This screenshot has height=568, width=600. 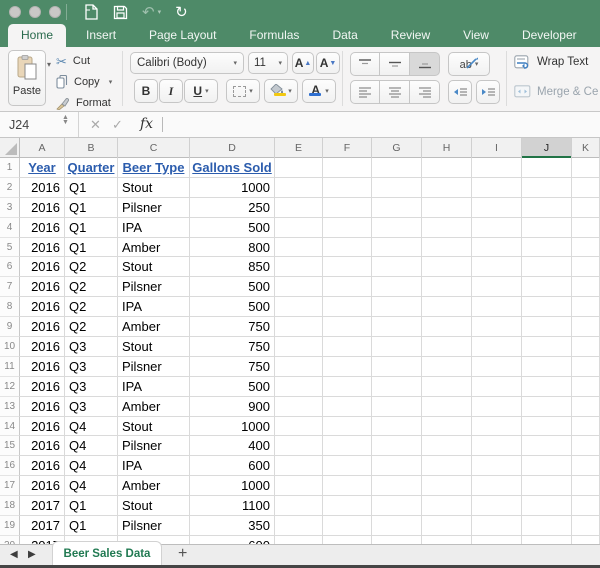 What do you see at coordinates (42, 406) in the screenshot?
I see `cell-A13: 2016` at bounding box center [42, 406].